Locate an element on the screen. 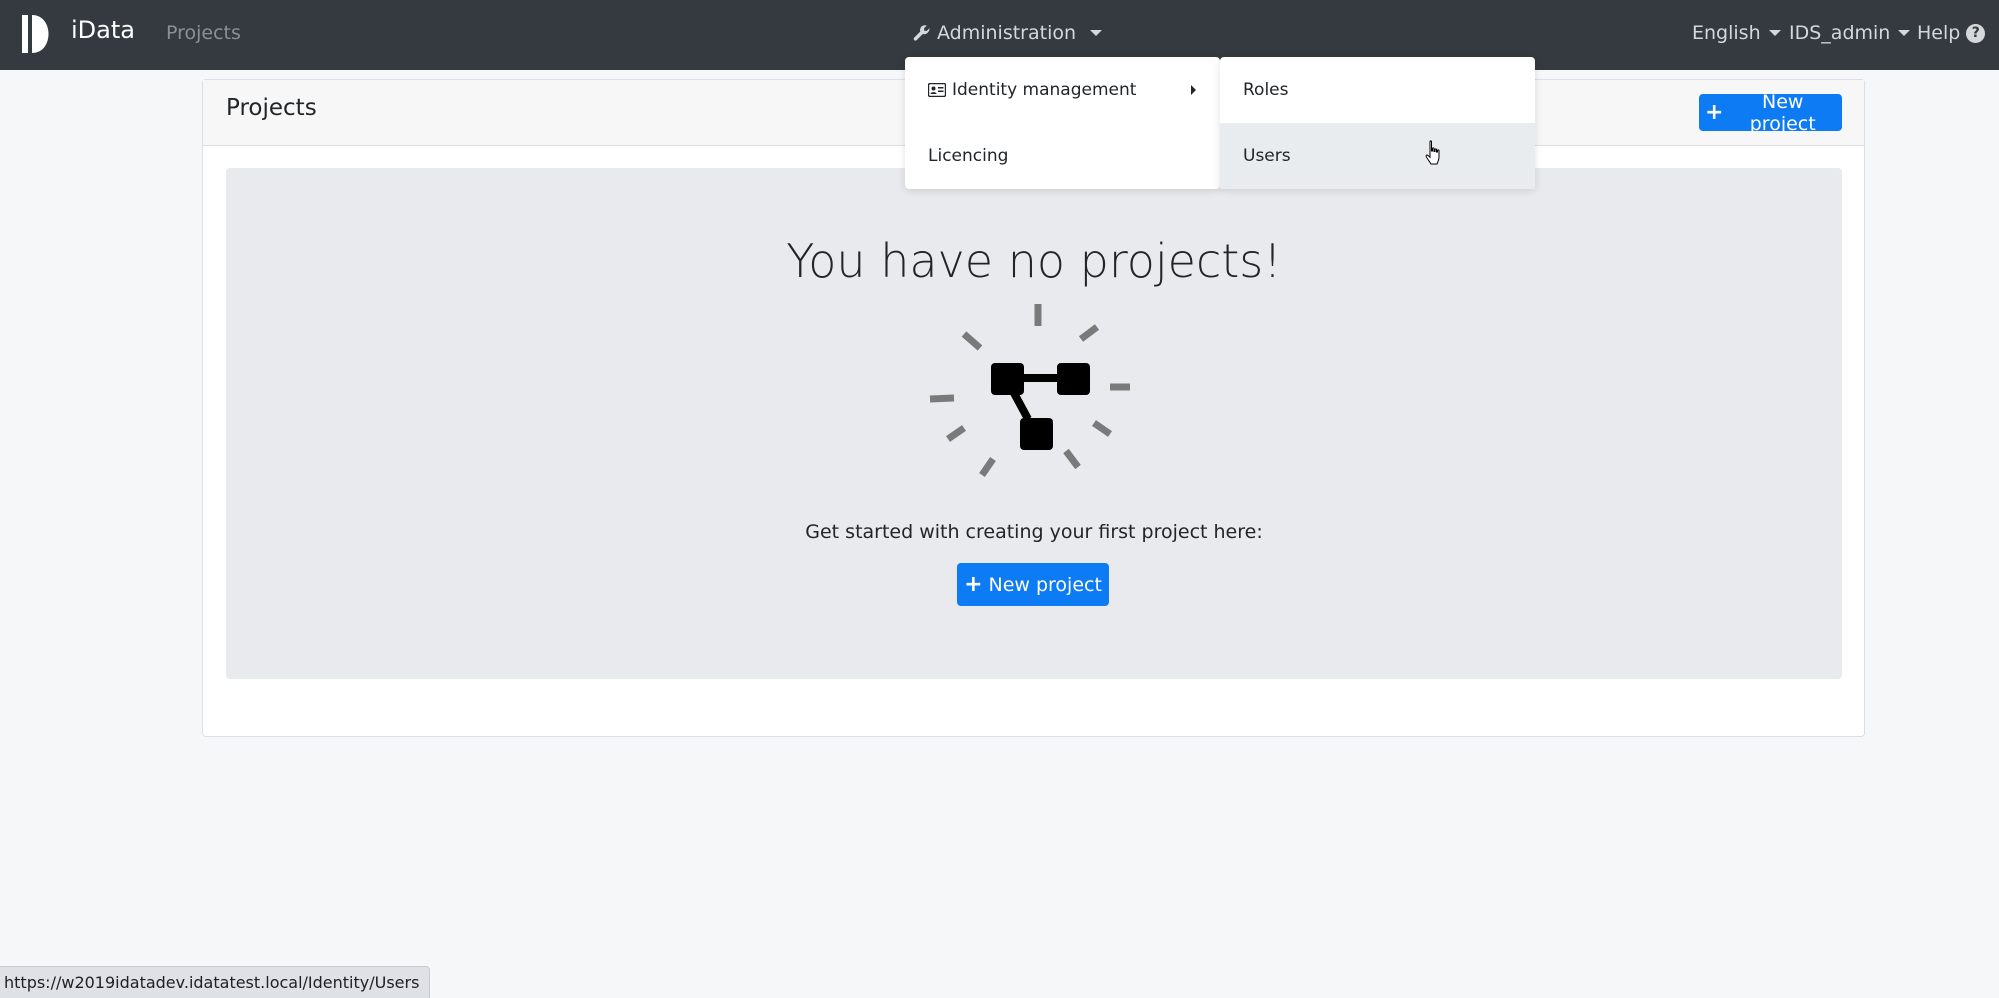  question-circle-icon: ? is located at coordinates (1976, 33).